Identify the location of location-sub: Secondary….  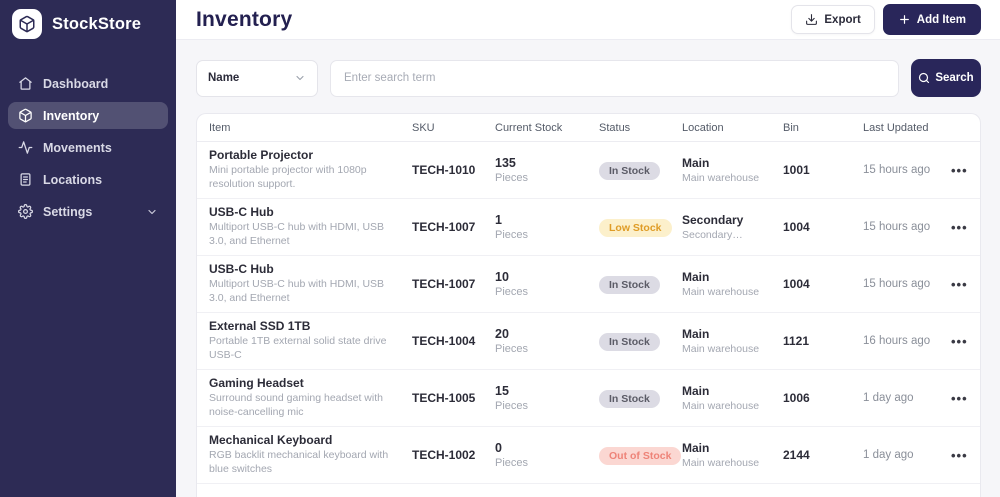
(712, 235).